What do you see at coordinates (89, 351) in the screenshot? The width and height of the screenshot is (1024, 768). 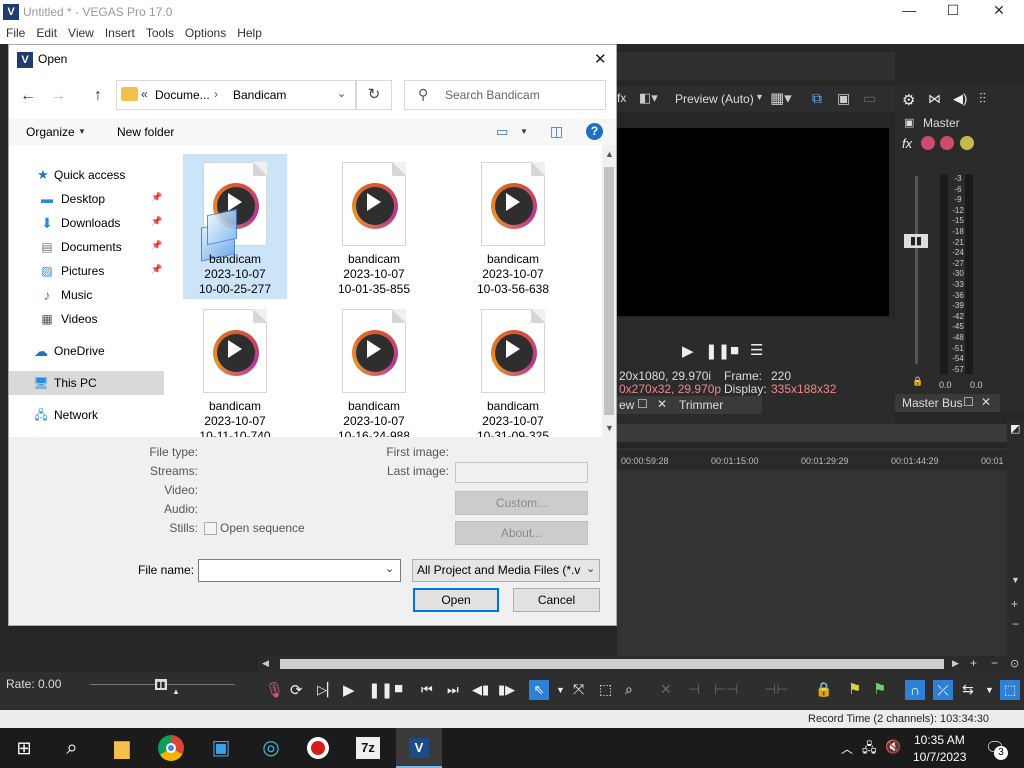 I see `nav-onedrive: ☁ OneDrive` at bounding box center [89, 351].